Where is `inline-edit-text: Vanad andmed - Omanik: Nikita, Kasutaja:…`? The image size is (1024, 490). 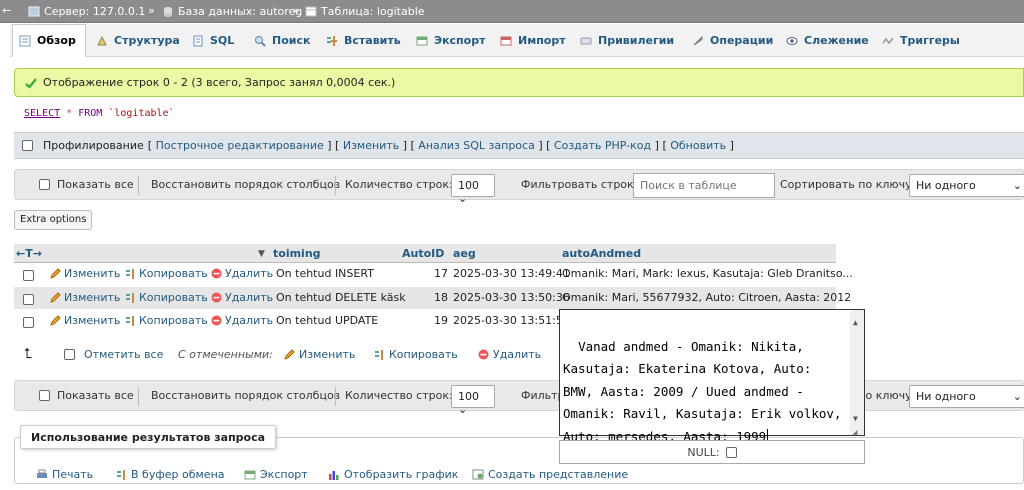
inline-edit-text: Vanad andmed - Omanik: Nikita, Kasutaja:… is located at coordinates (706, 391).